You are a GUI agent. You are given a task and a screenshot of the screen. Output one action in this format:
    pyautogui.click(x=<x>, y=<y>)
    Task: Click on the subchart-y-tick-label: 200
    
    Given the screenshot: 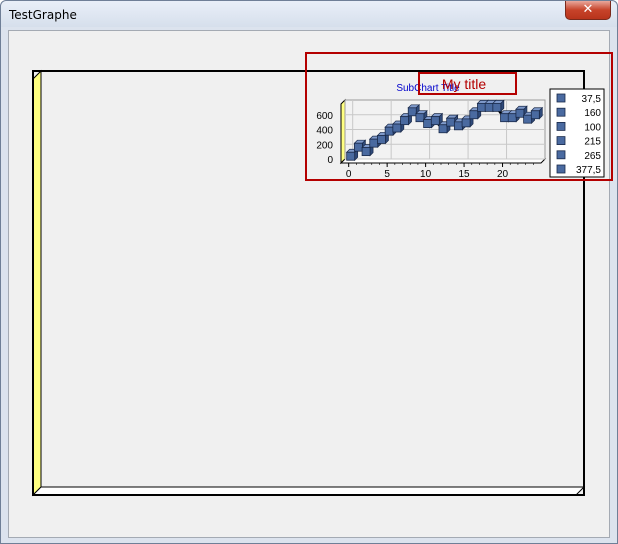 What is the action you would take?
    pyautogui.click(x=324, y=145)
    